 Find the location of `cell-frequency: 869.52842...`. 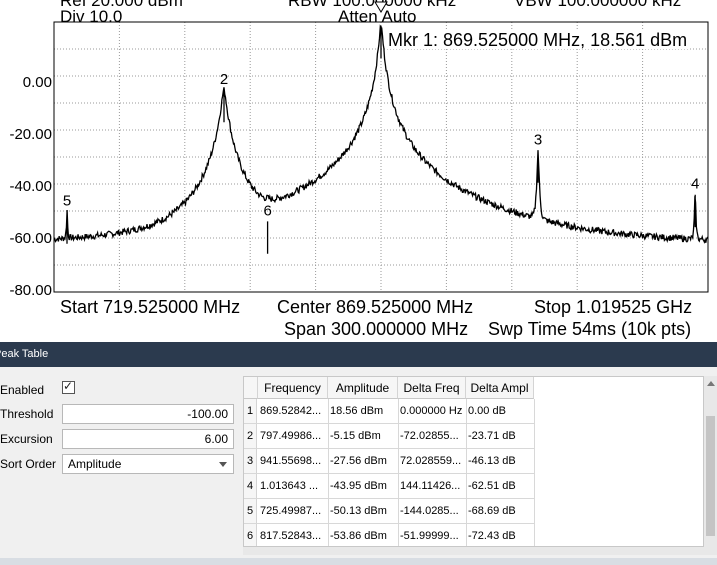

cell-frequency: 869.52842... is located at coordinates (291, 411).